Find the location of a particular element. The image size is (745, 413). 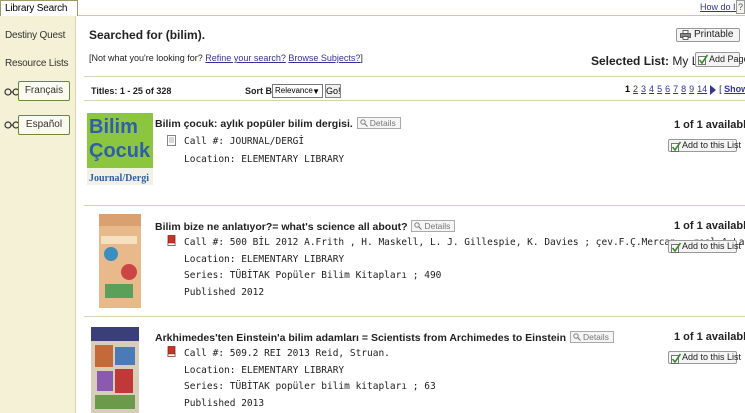

sidebar-item-destiny-quest: Destiny Quest is located at coordinates (35, 35).